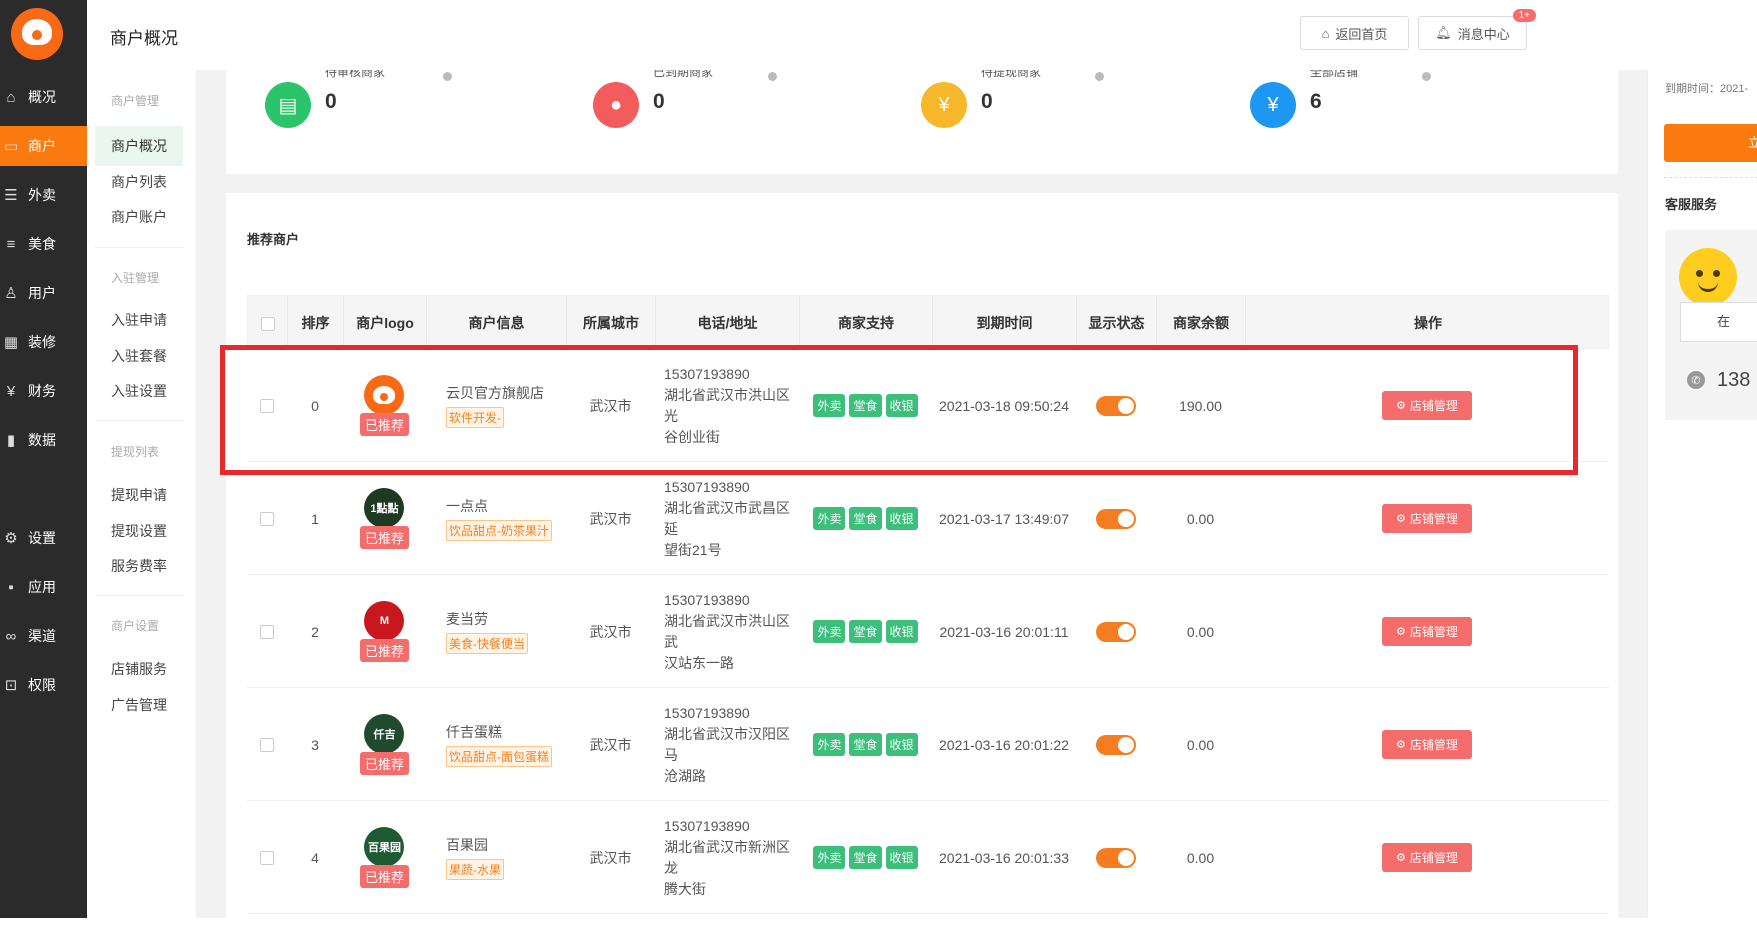 This screenshot has width=1757, height=927. Describe the element at coordinates (1361, 34) in the screenshot. I see `home-button-label: 返回首页` at that location.